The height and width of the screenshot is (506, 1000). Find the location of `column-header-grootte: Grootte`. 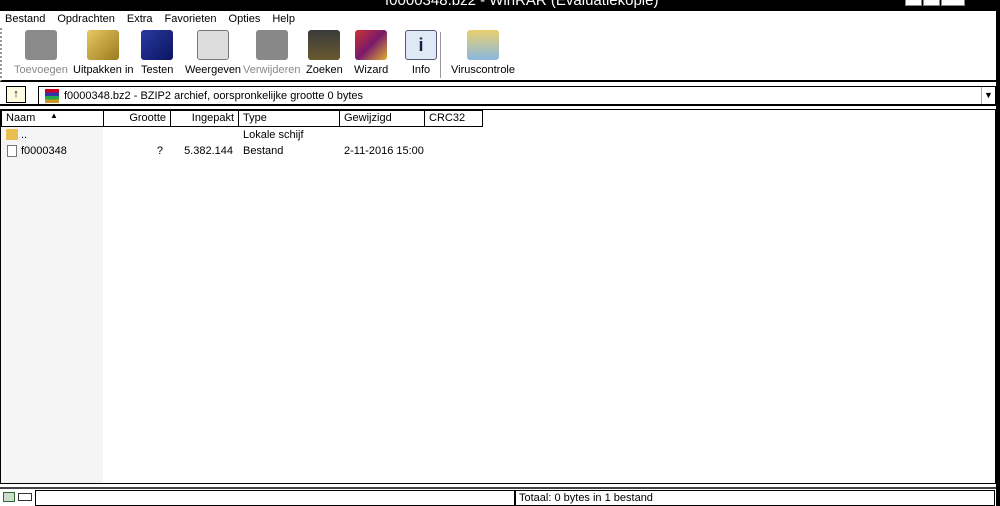

column-header-grootte: Grootte is located at coordinates (137, 118).